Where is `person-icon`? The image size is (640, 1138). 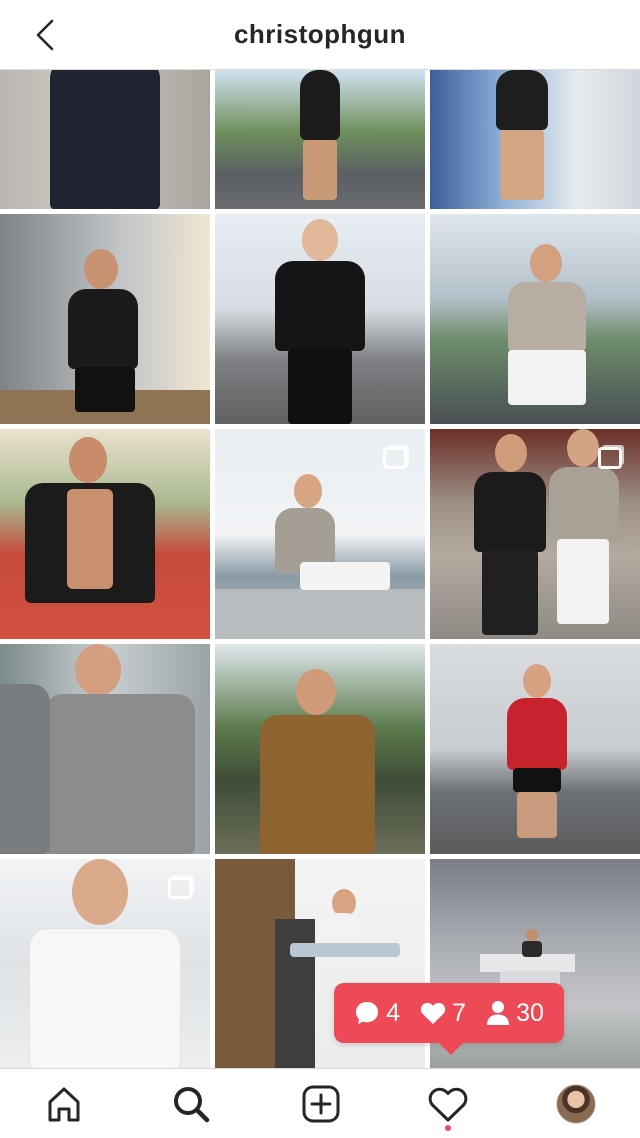 person-icon is located at coordinates (498, 1013).